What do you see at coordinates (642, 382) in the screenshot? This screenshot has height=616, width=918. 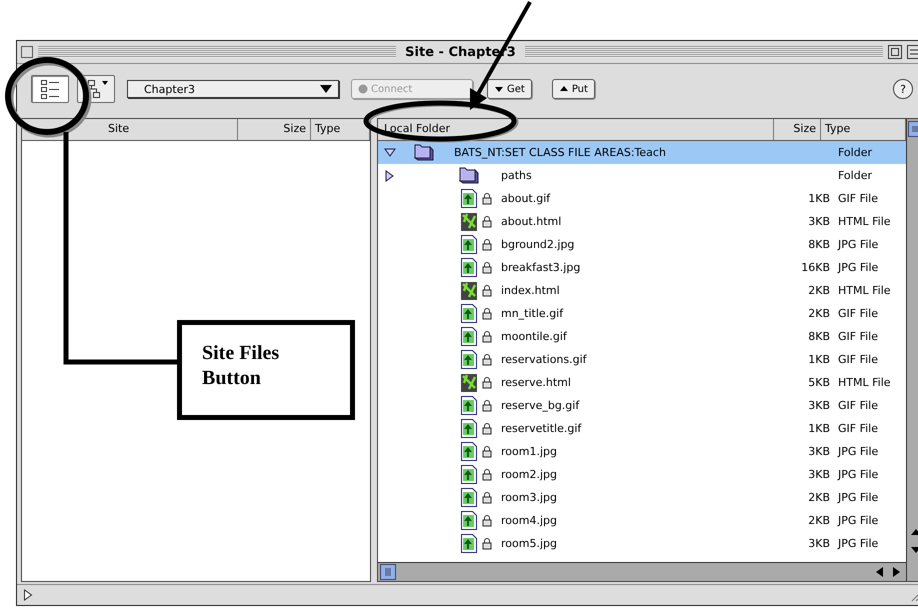 I see `file-row: reserve.html 5KB HTML File` at bounding box center [642, 382].